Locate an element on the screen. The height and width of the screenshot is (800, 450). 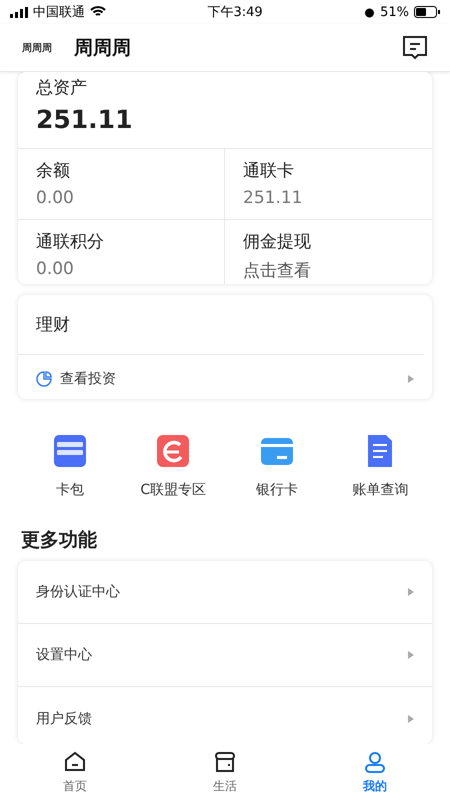
section-title: 理财 is located at coordinates (53, 325).